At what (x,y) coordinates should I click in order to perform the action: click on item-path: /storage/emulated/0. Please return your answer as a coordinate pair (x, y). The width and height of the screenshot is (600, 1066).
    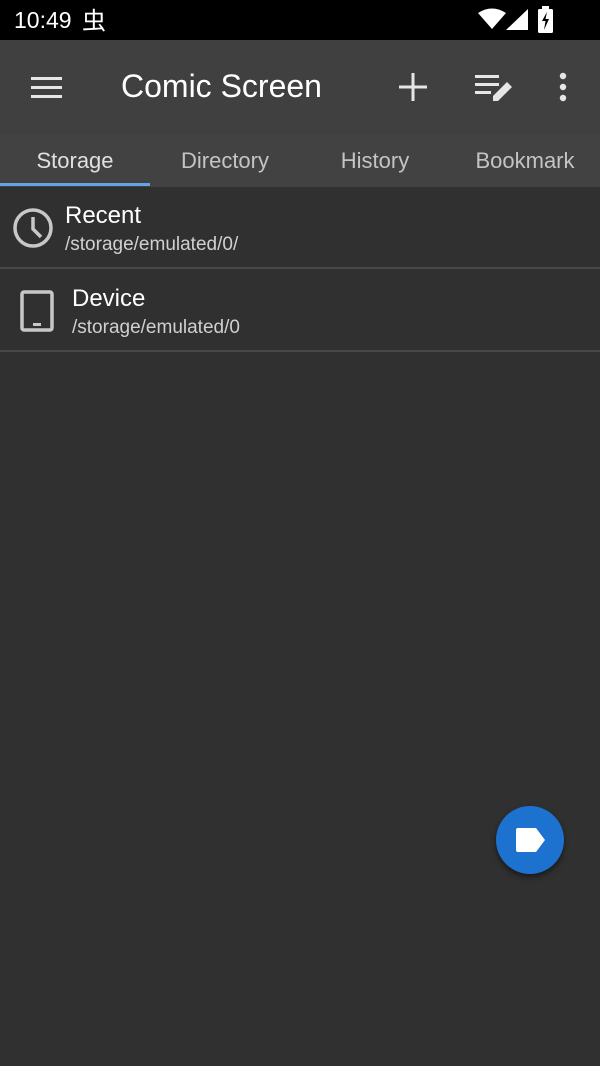
    Looking at the image, I should click on (156, 327).